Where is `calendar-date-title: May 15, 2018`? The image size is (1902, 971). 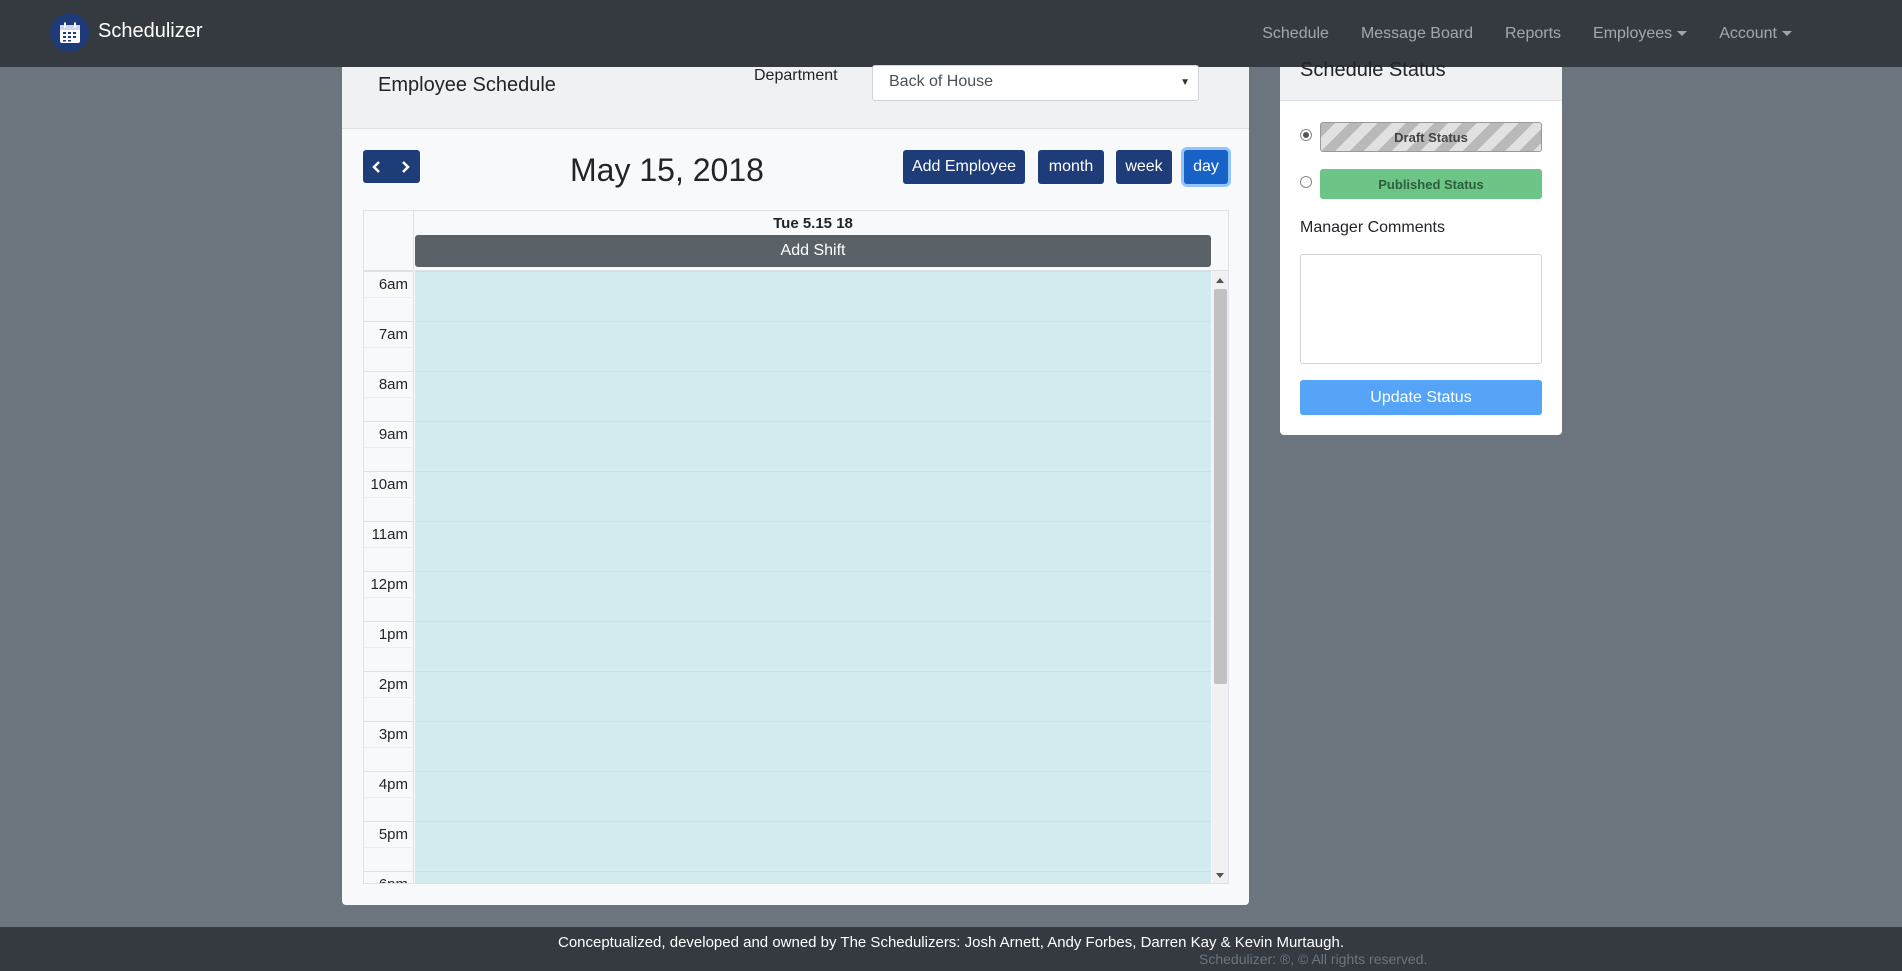 calendar-date-title: May 15, 2018 is located at coordinates (667, 170).